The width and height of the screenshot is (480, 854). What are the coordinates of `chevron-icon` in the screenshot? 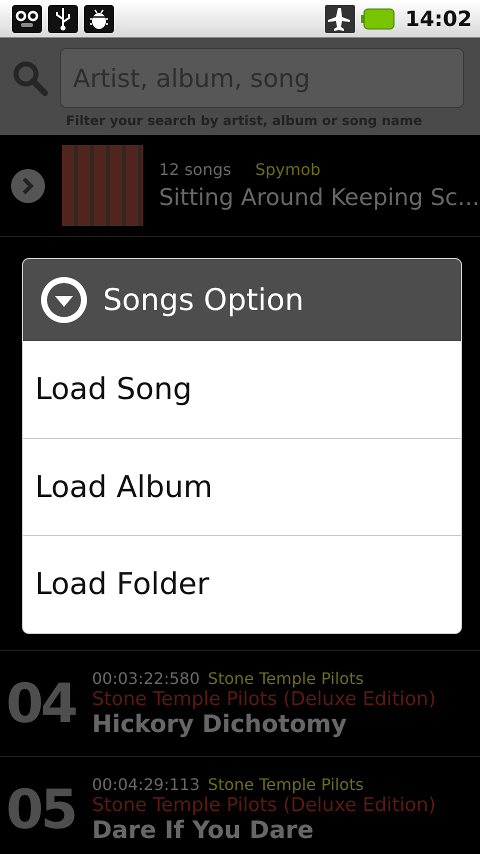 It's located at (28, 186).